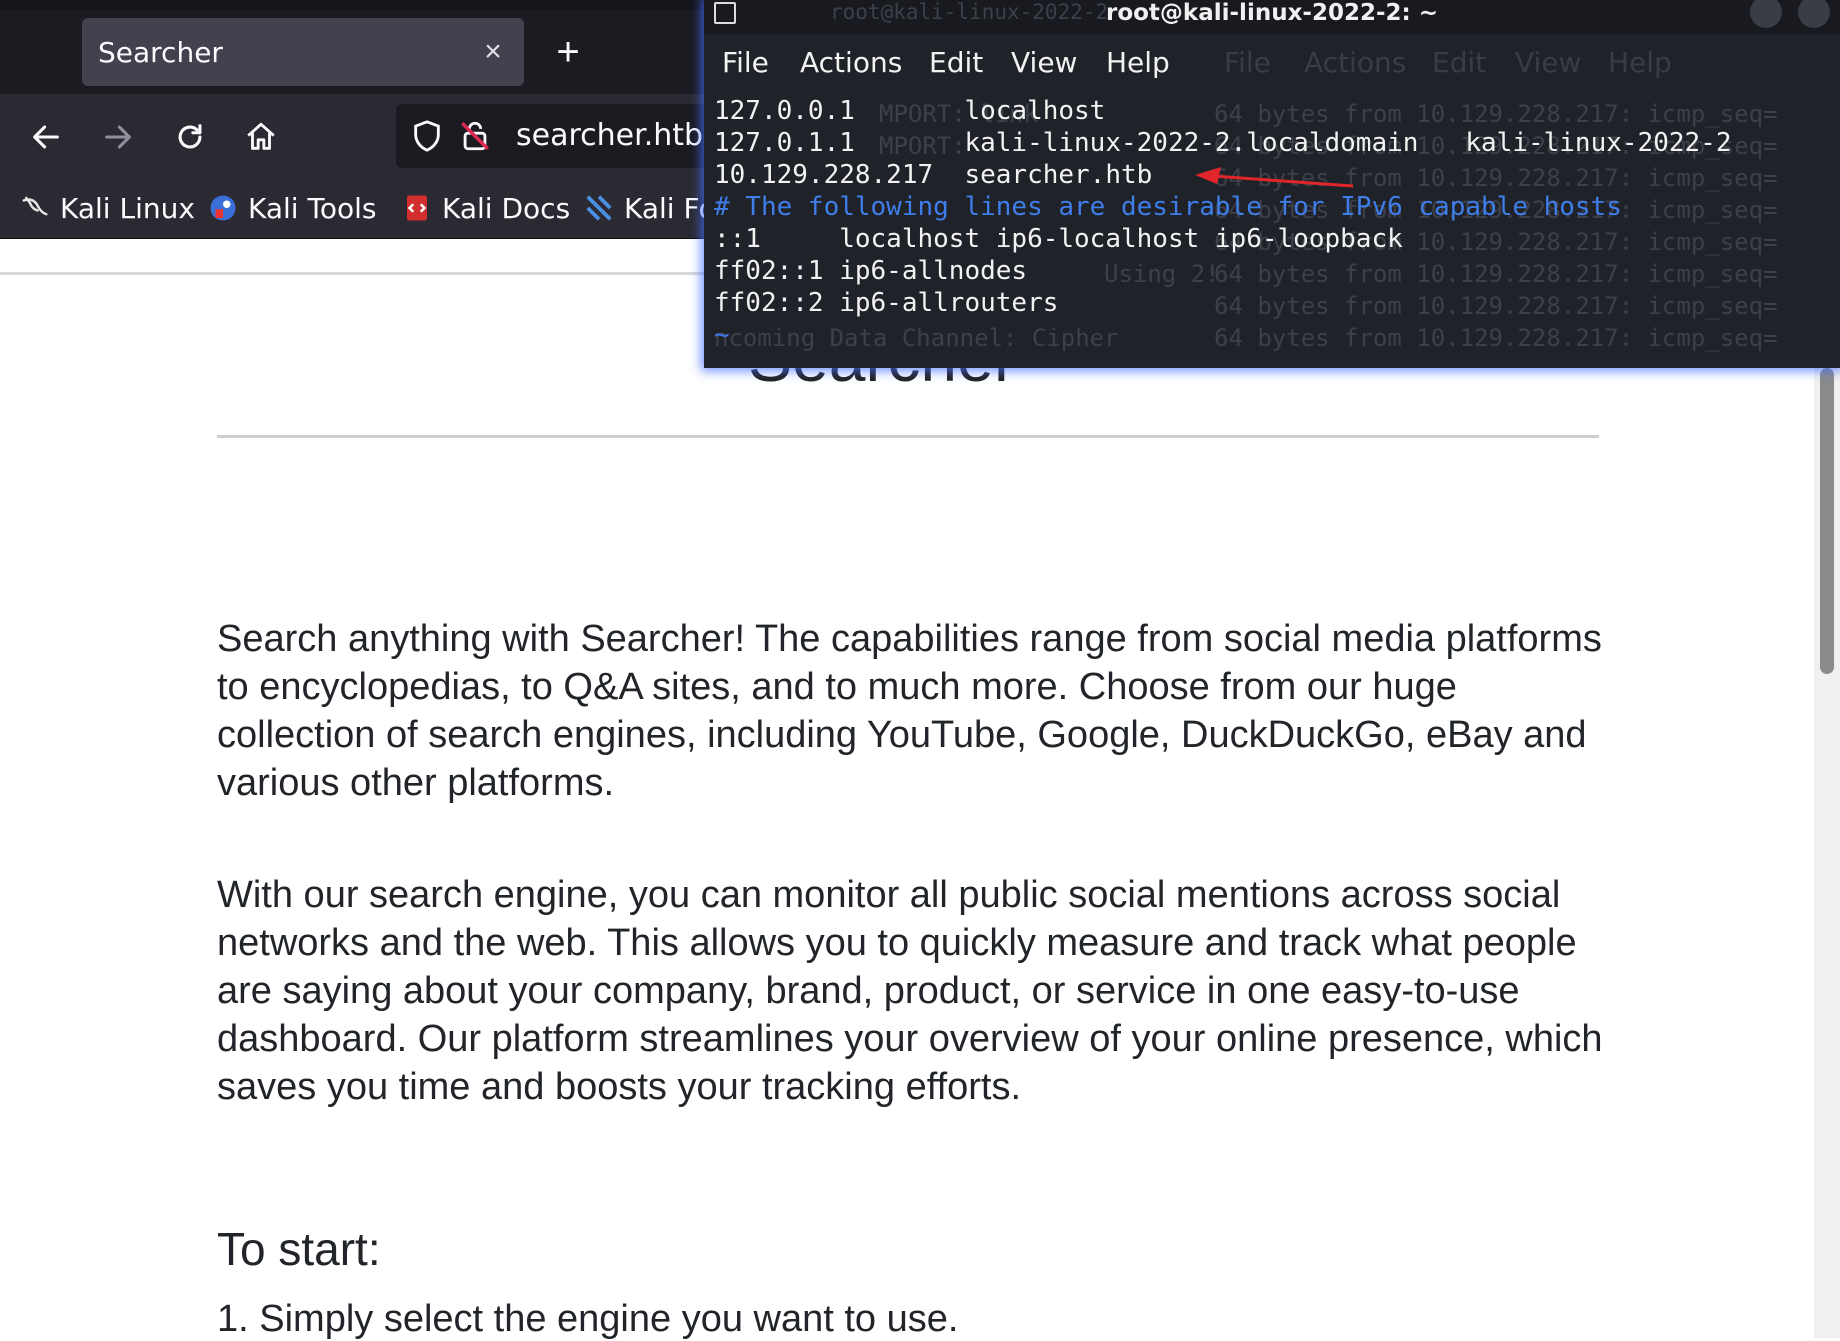  What do you see at coordinates (1162, 274) in the screenshot?
I see `background-text: Using 2!` at bounding box center [1162, 274].